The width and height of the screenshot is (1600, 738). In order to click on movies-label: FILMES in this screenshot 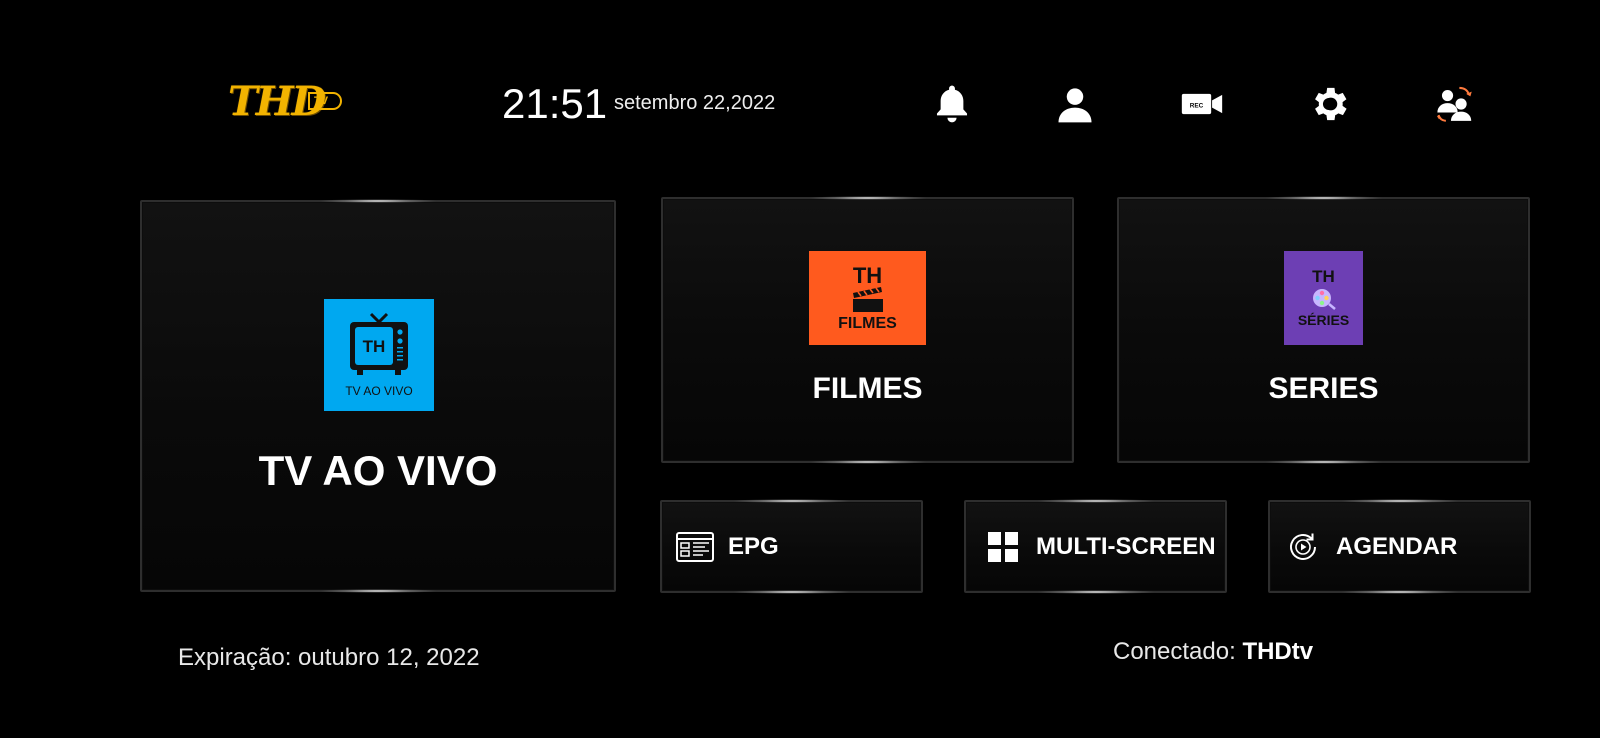, I will do `click(867, 388)`.